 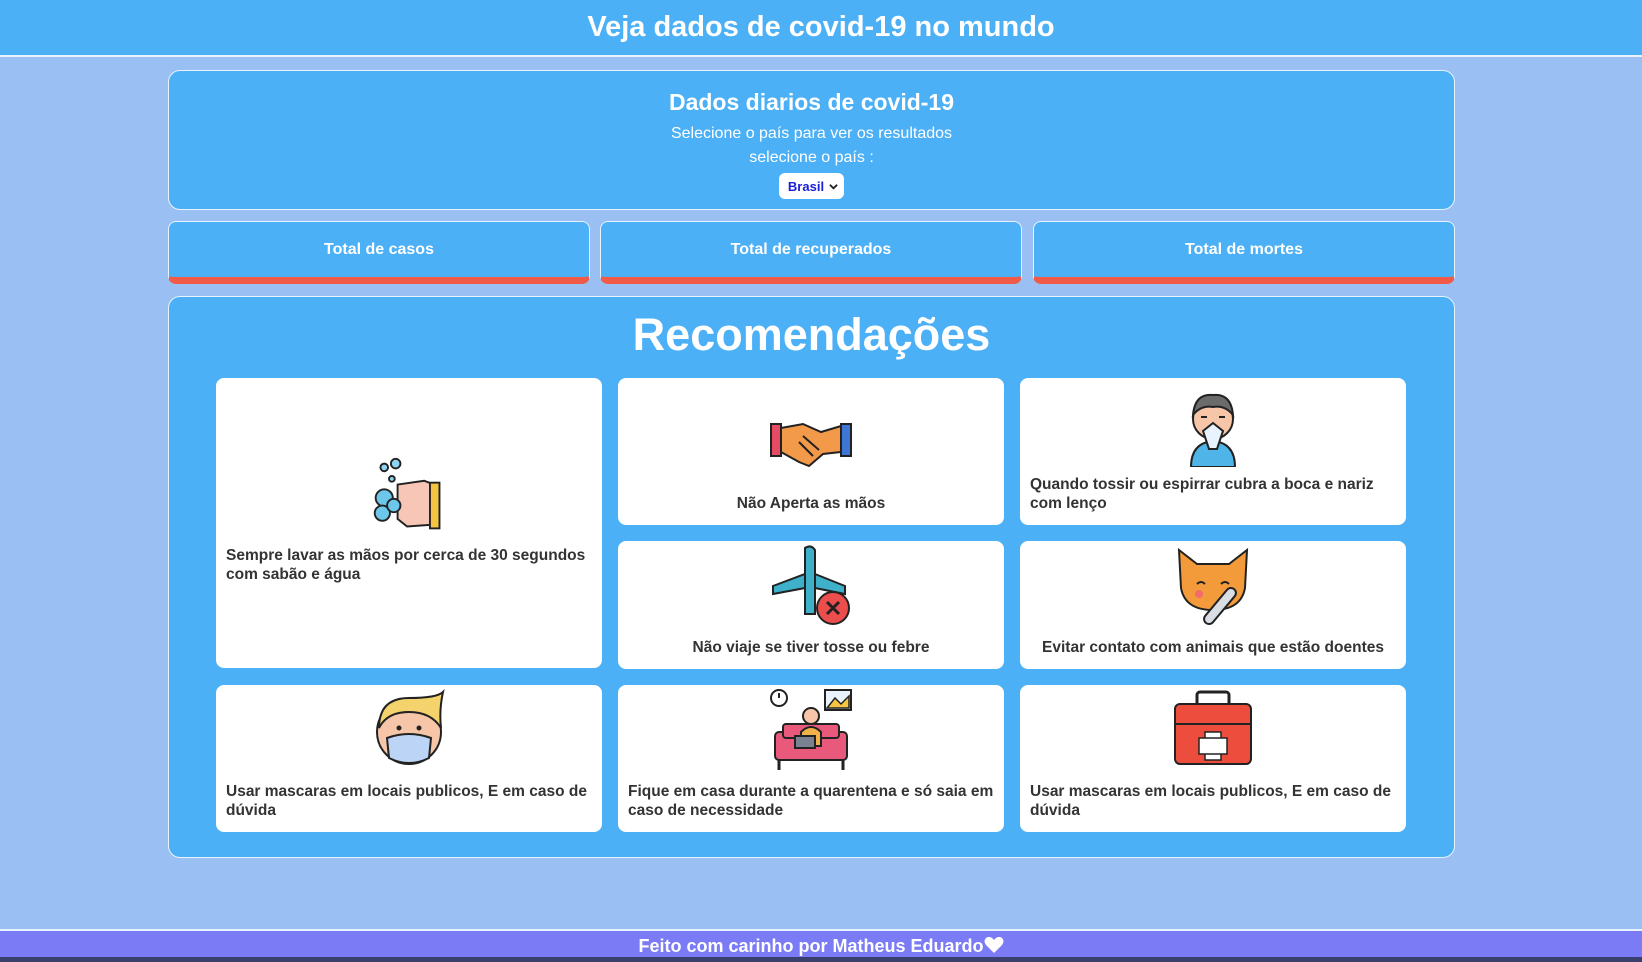 What do you see at coordinates (811, 946) in the screenshot?
I see `footer-credit: Feito com carinho por Matheus Eduardo` at bounding box center [811, 946].